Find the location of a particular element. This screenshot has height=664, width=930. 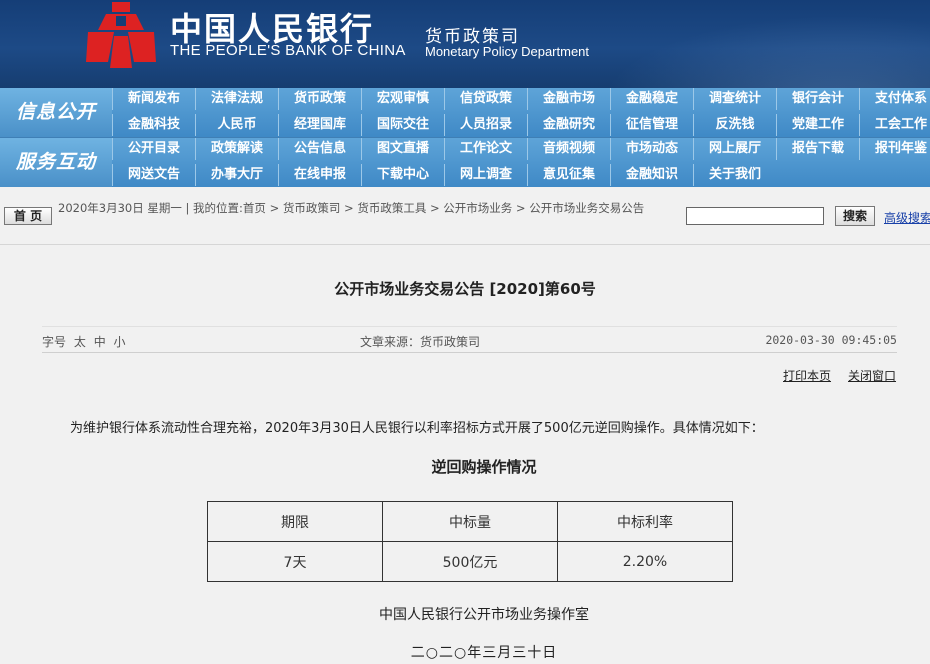

nav-item: 报告下载 is located at coordinates (817, 149).